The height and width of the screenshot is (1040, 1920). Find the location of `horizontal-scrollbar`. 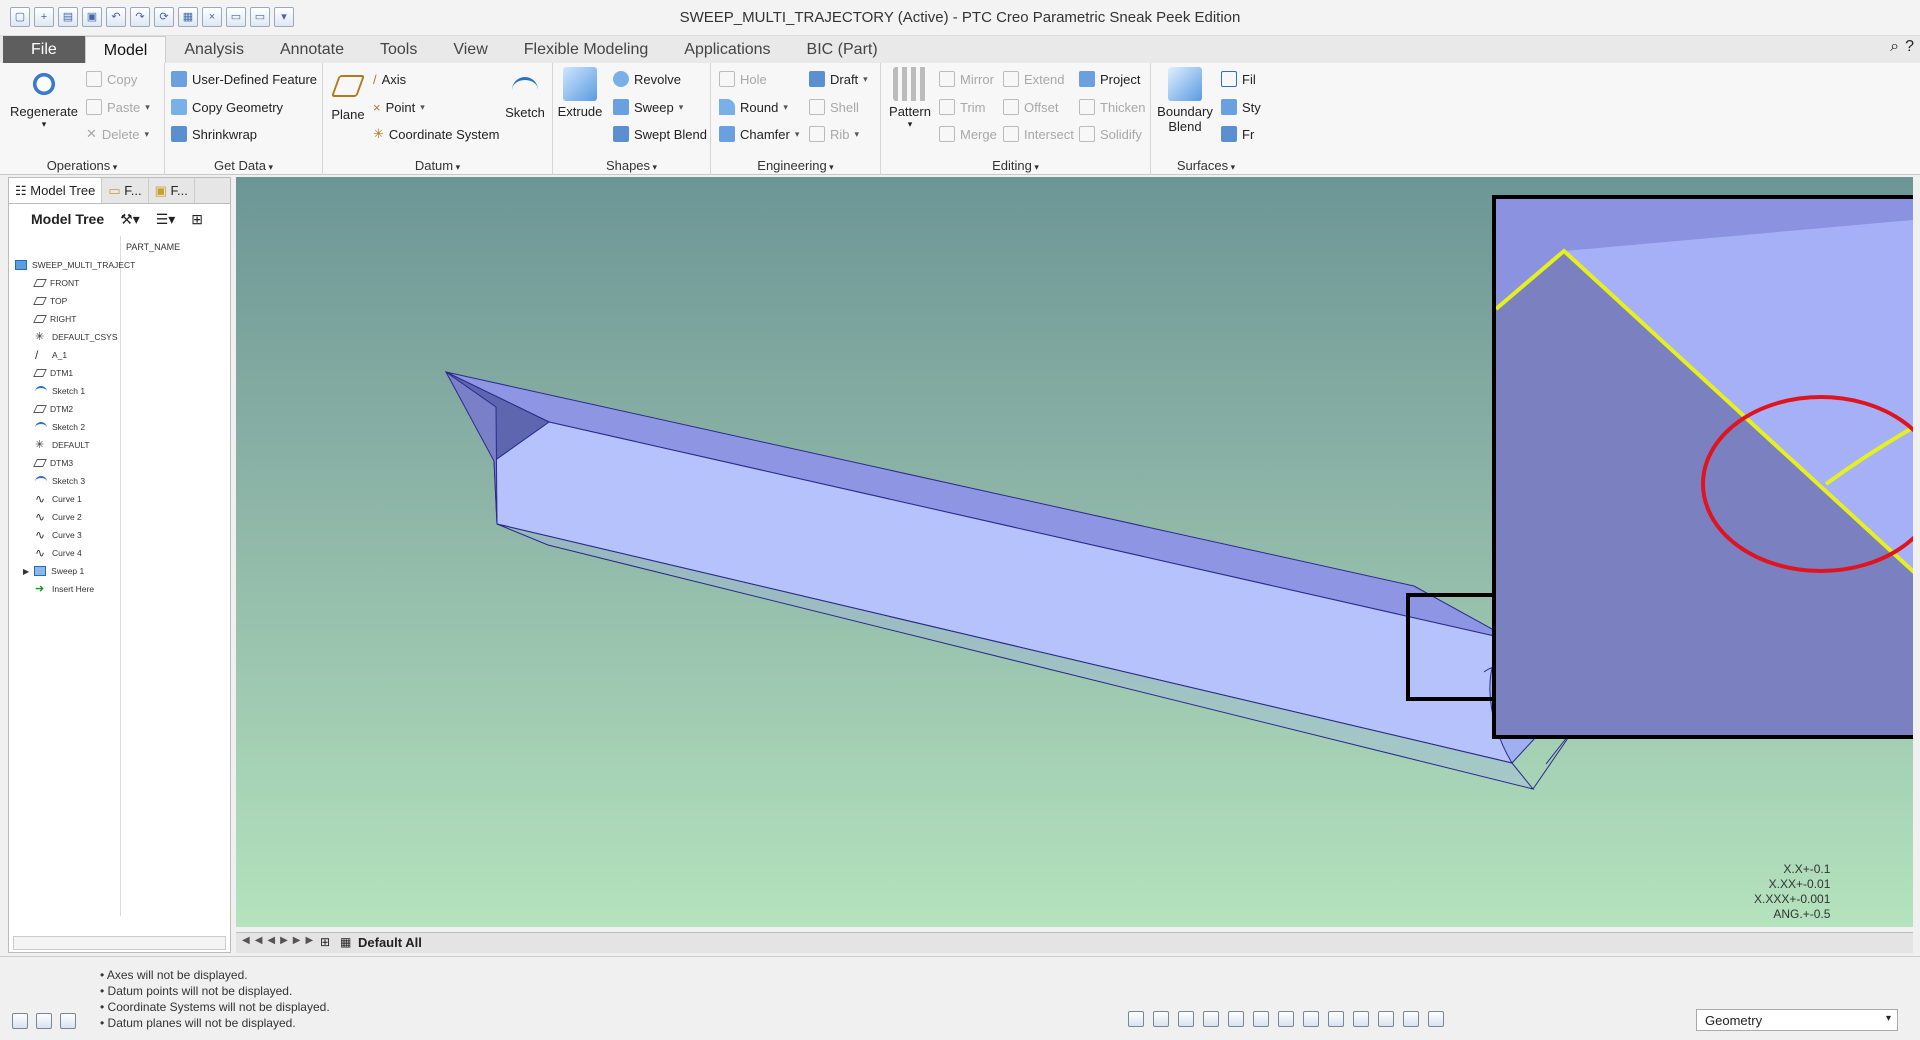

horizontal-scrollbar is located at coordinates (119, 943).